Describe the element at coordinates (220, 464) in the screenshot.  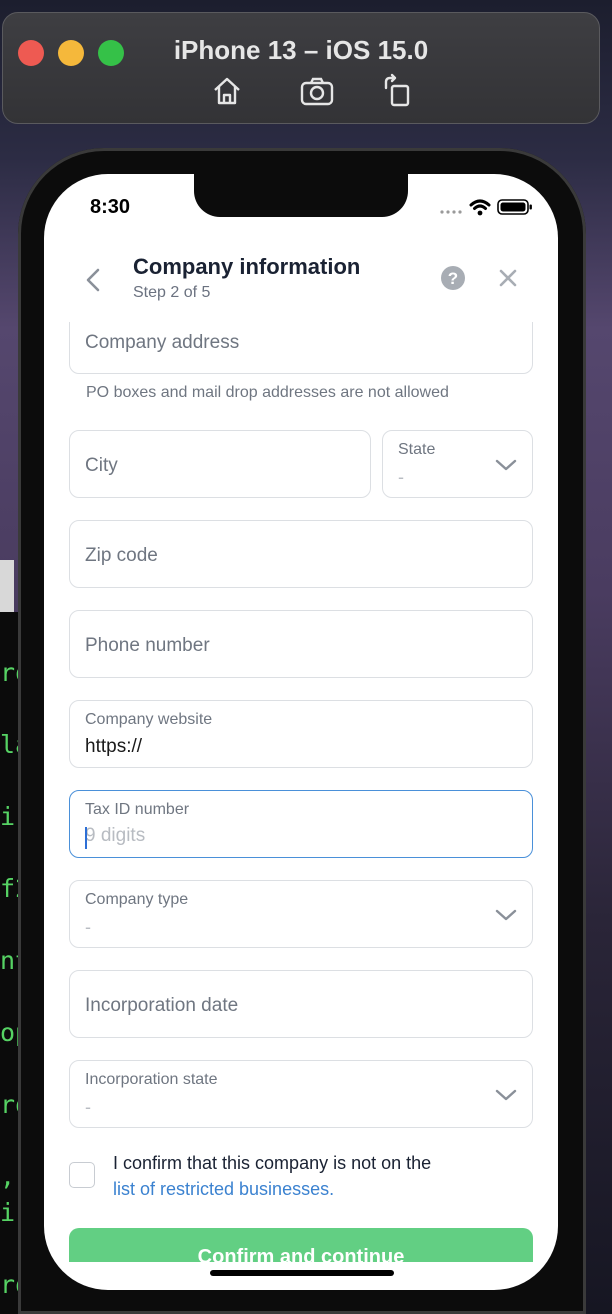
I see `city-field: City` at that location.